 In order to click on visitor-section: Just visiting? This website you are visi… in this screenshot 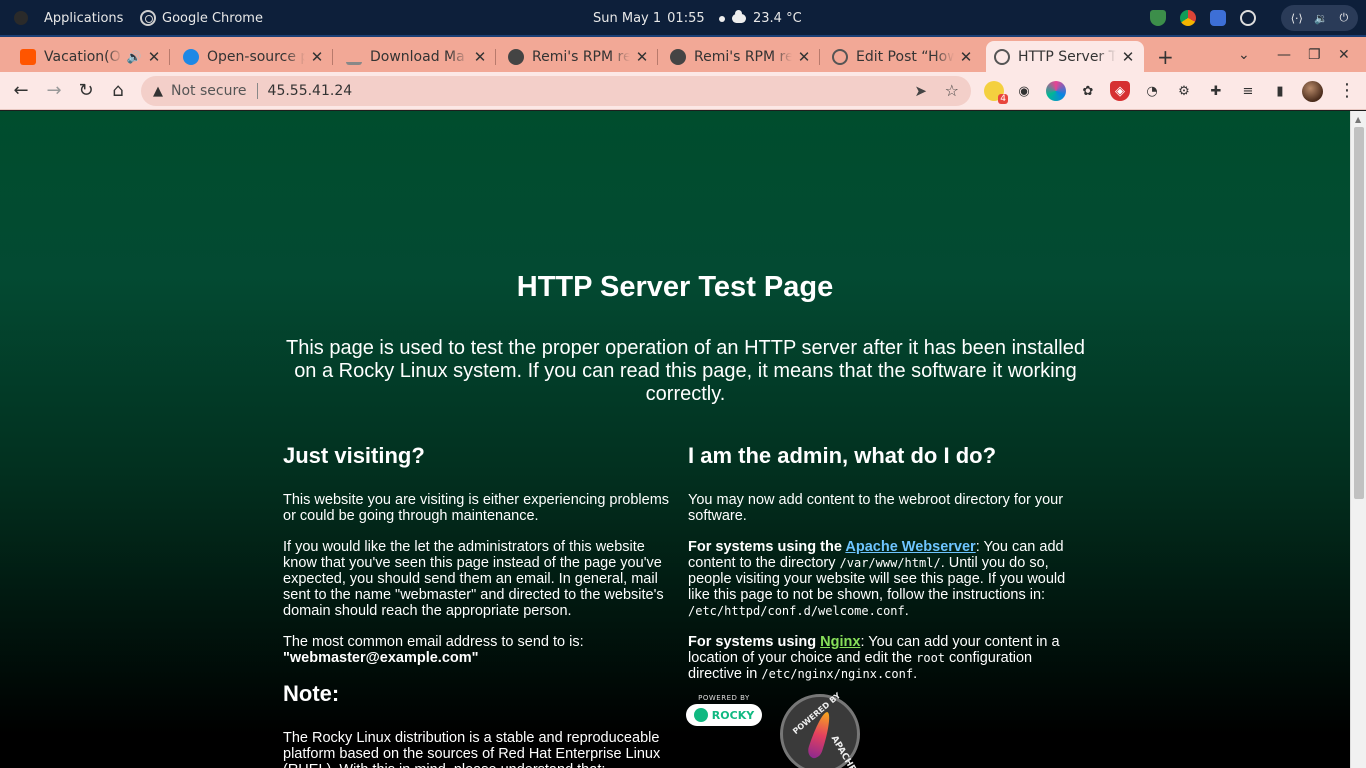, I will do `click(478, 605)`.